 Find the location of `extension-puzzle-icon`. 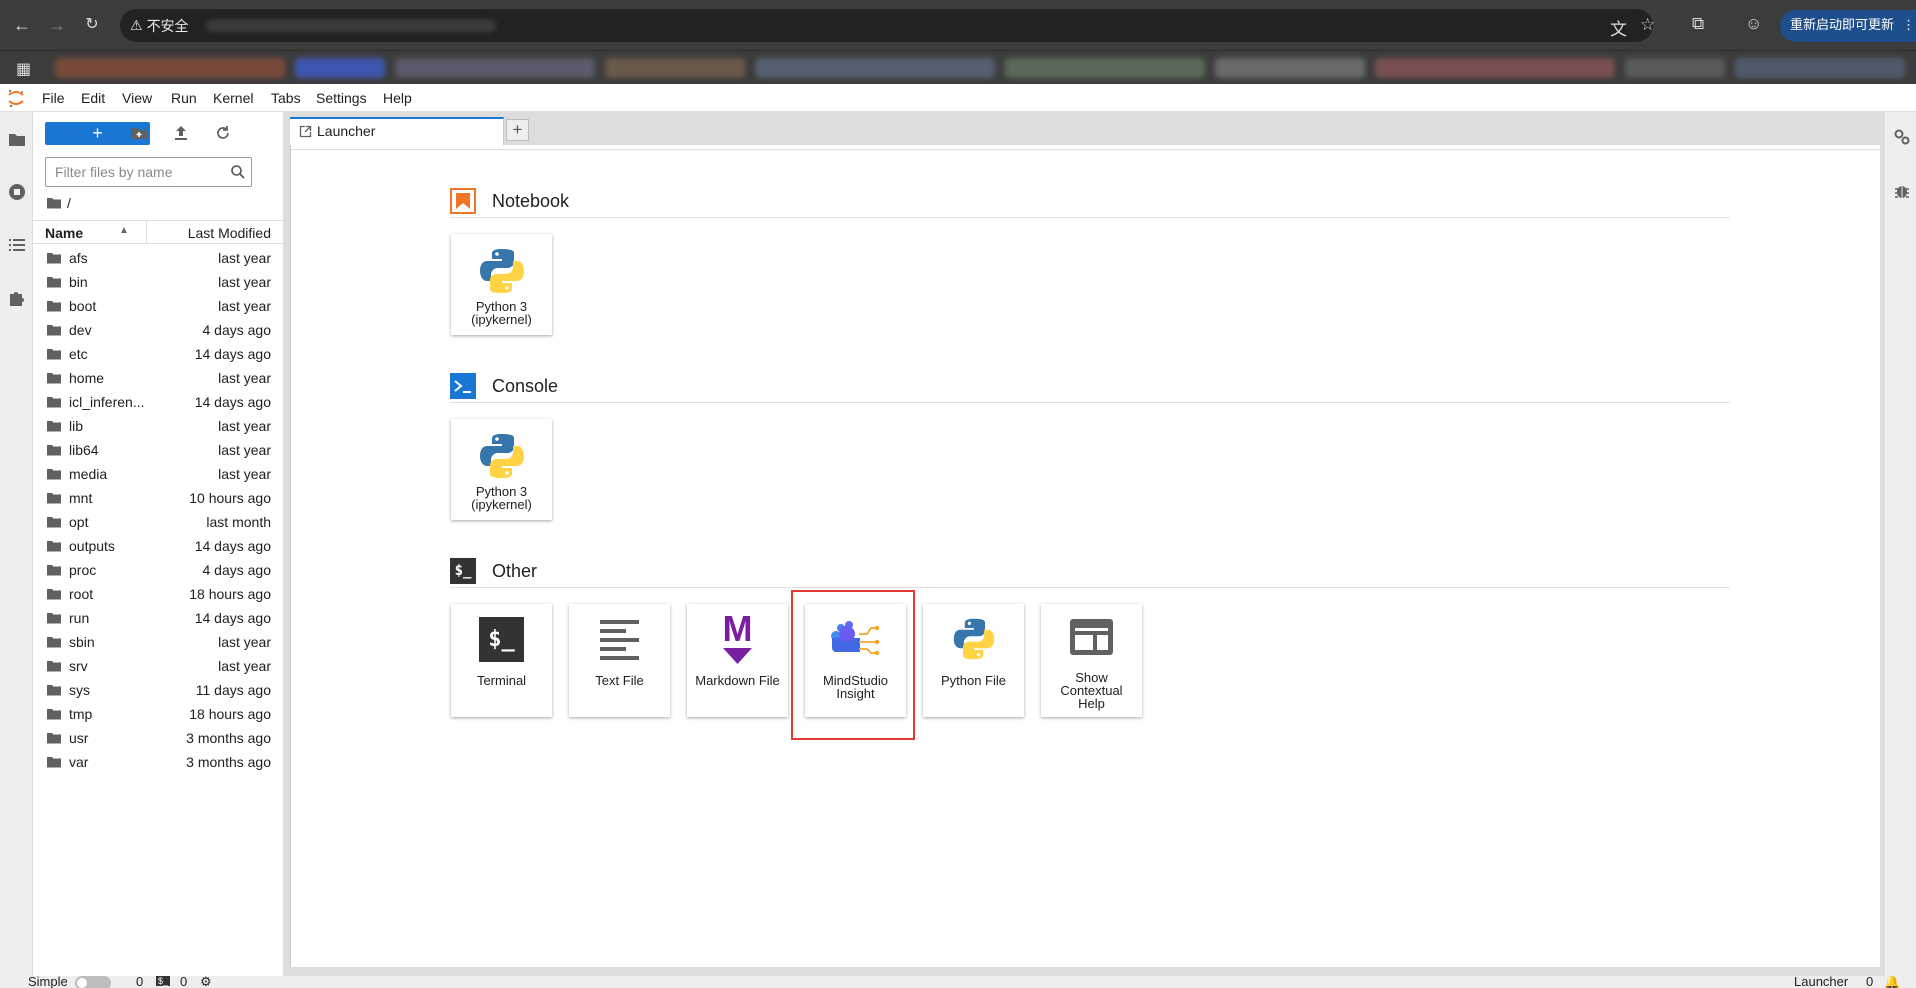

extension-puzzle-icon is located at coordinates (17, 298).